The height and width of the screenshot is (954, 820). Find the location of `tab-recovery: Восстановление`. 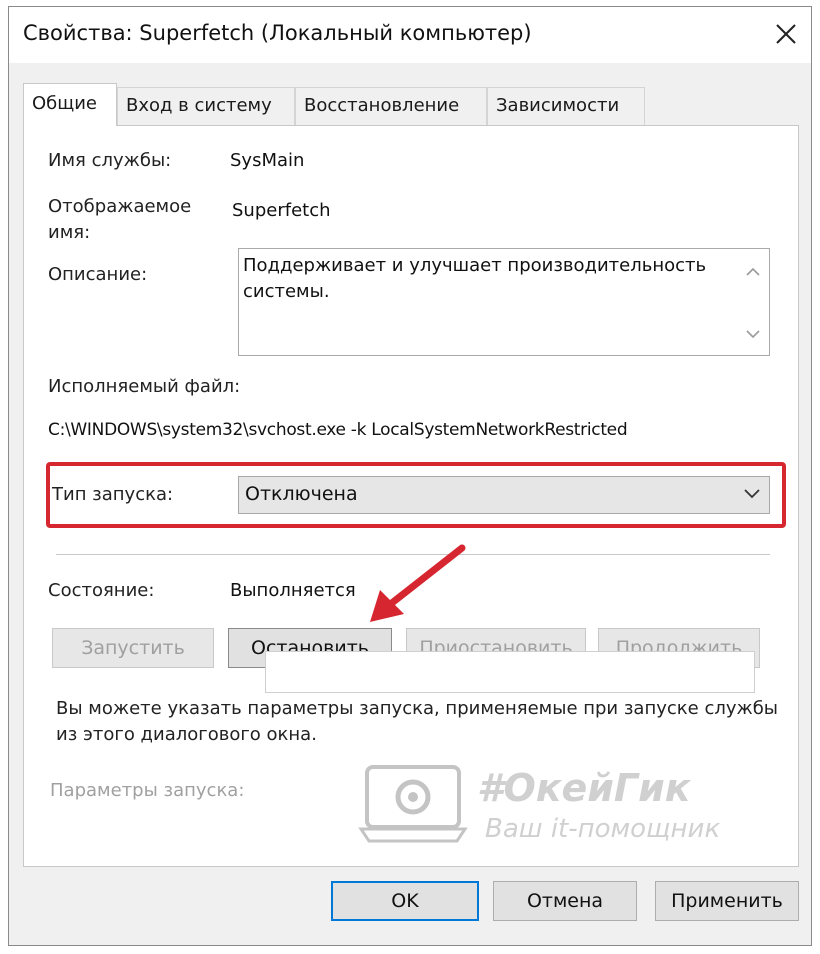

tab-recovery: Восстановление is located at coordinates (391, 106).